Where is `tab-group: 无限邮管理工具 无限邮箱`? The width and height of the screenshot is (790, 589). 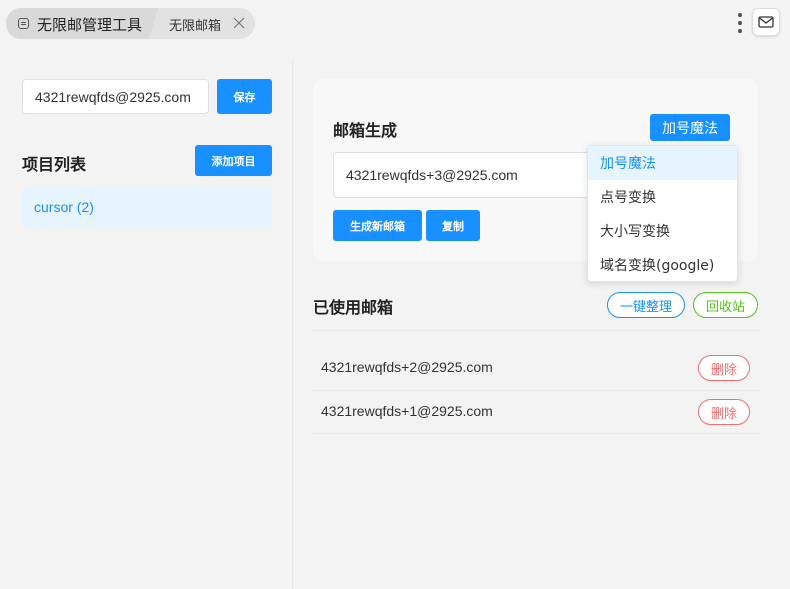
tab-group: 无限邮管理工具 无限邮箱 is located at coordinates (130, 23).